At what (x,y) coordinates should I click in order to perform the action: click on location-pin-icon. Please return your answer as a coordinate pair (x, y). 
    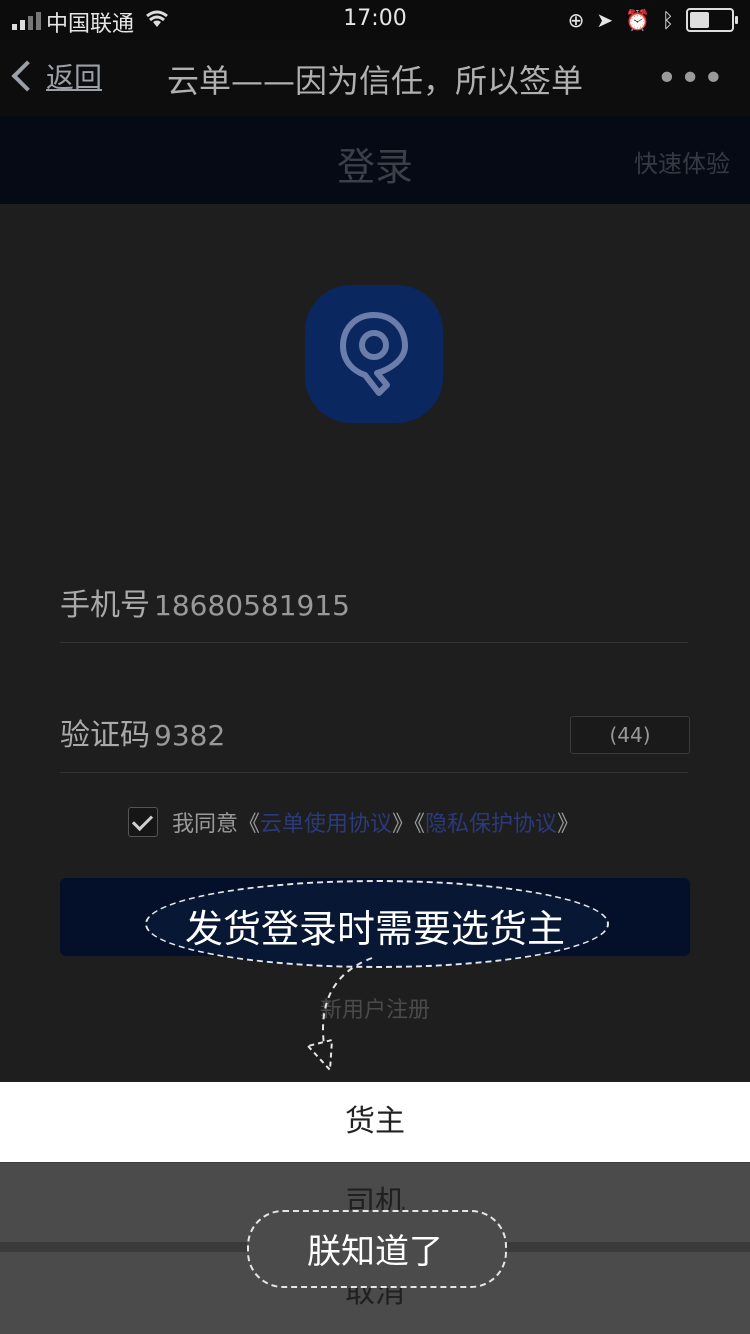
    Looking at the image, I should click on (374, 354).